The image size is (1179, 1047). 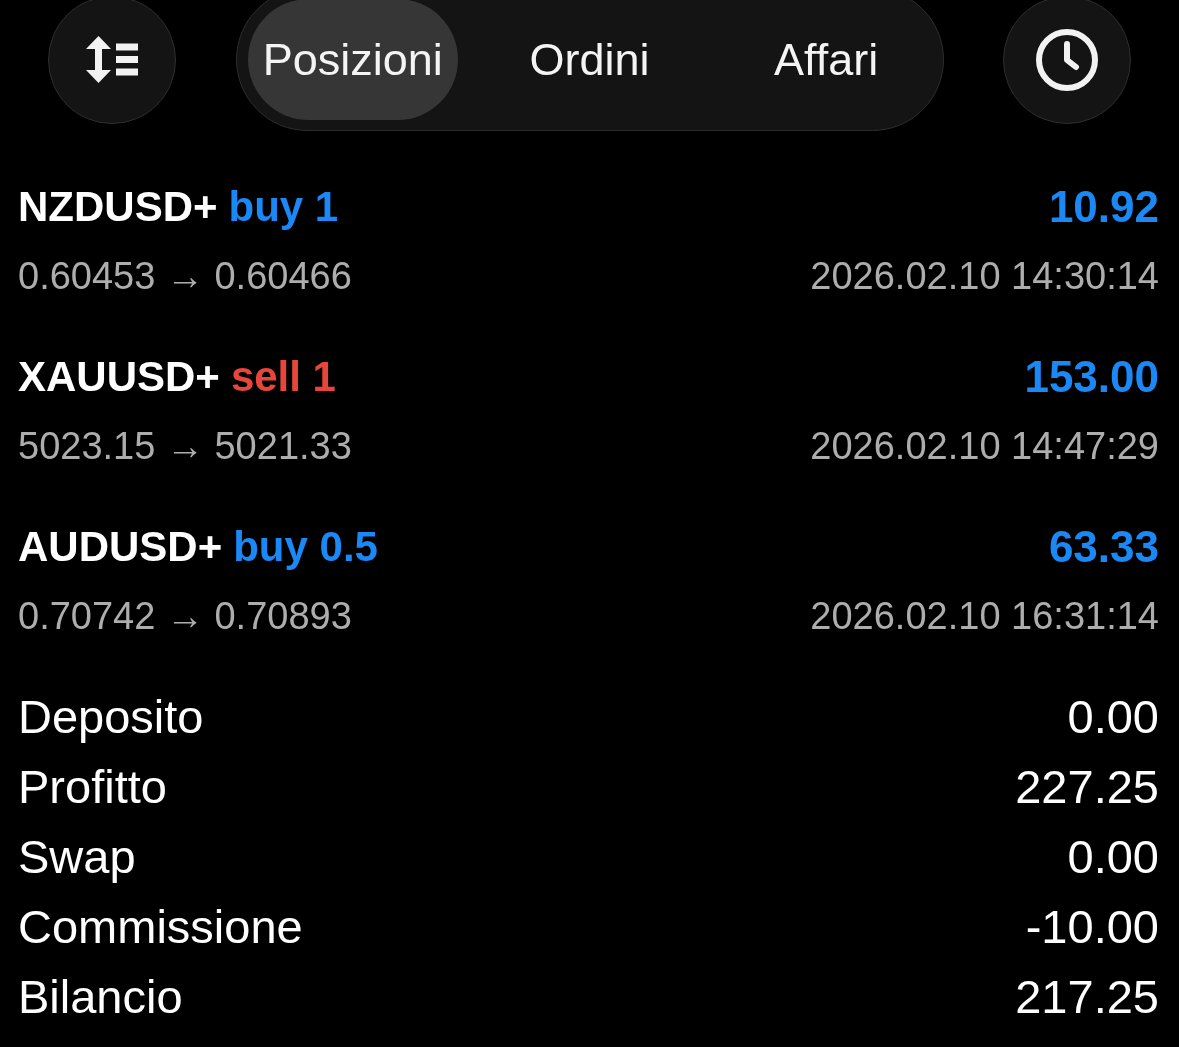 I want to click on tab: Affari, so click(x=826, y=60).